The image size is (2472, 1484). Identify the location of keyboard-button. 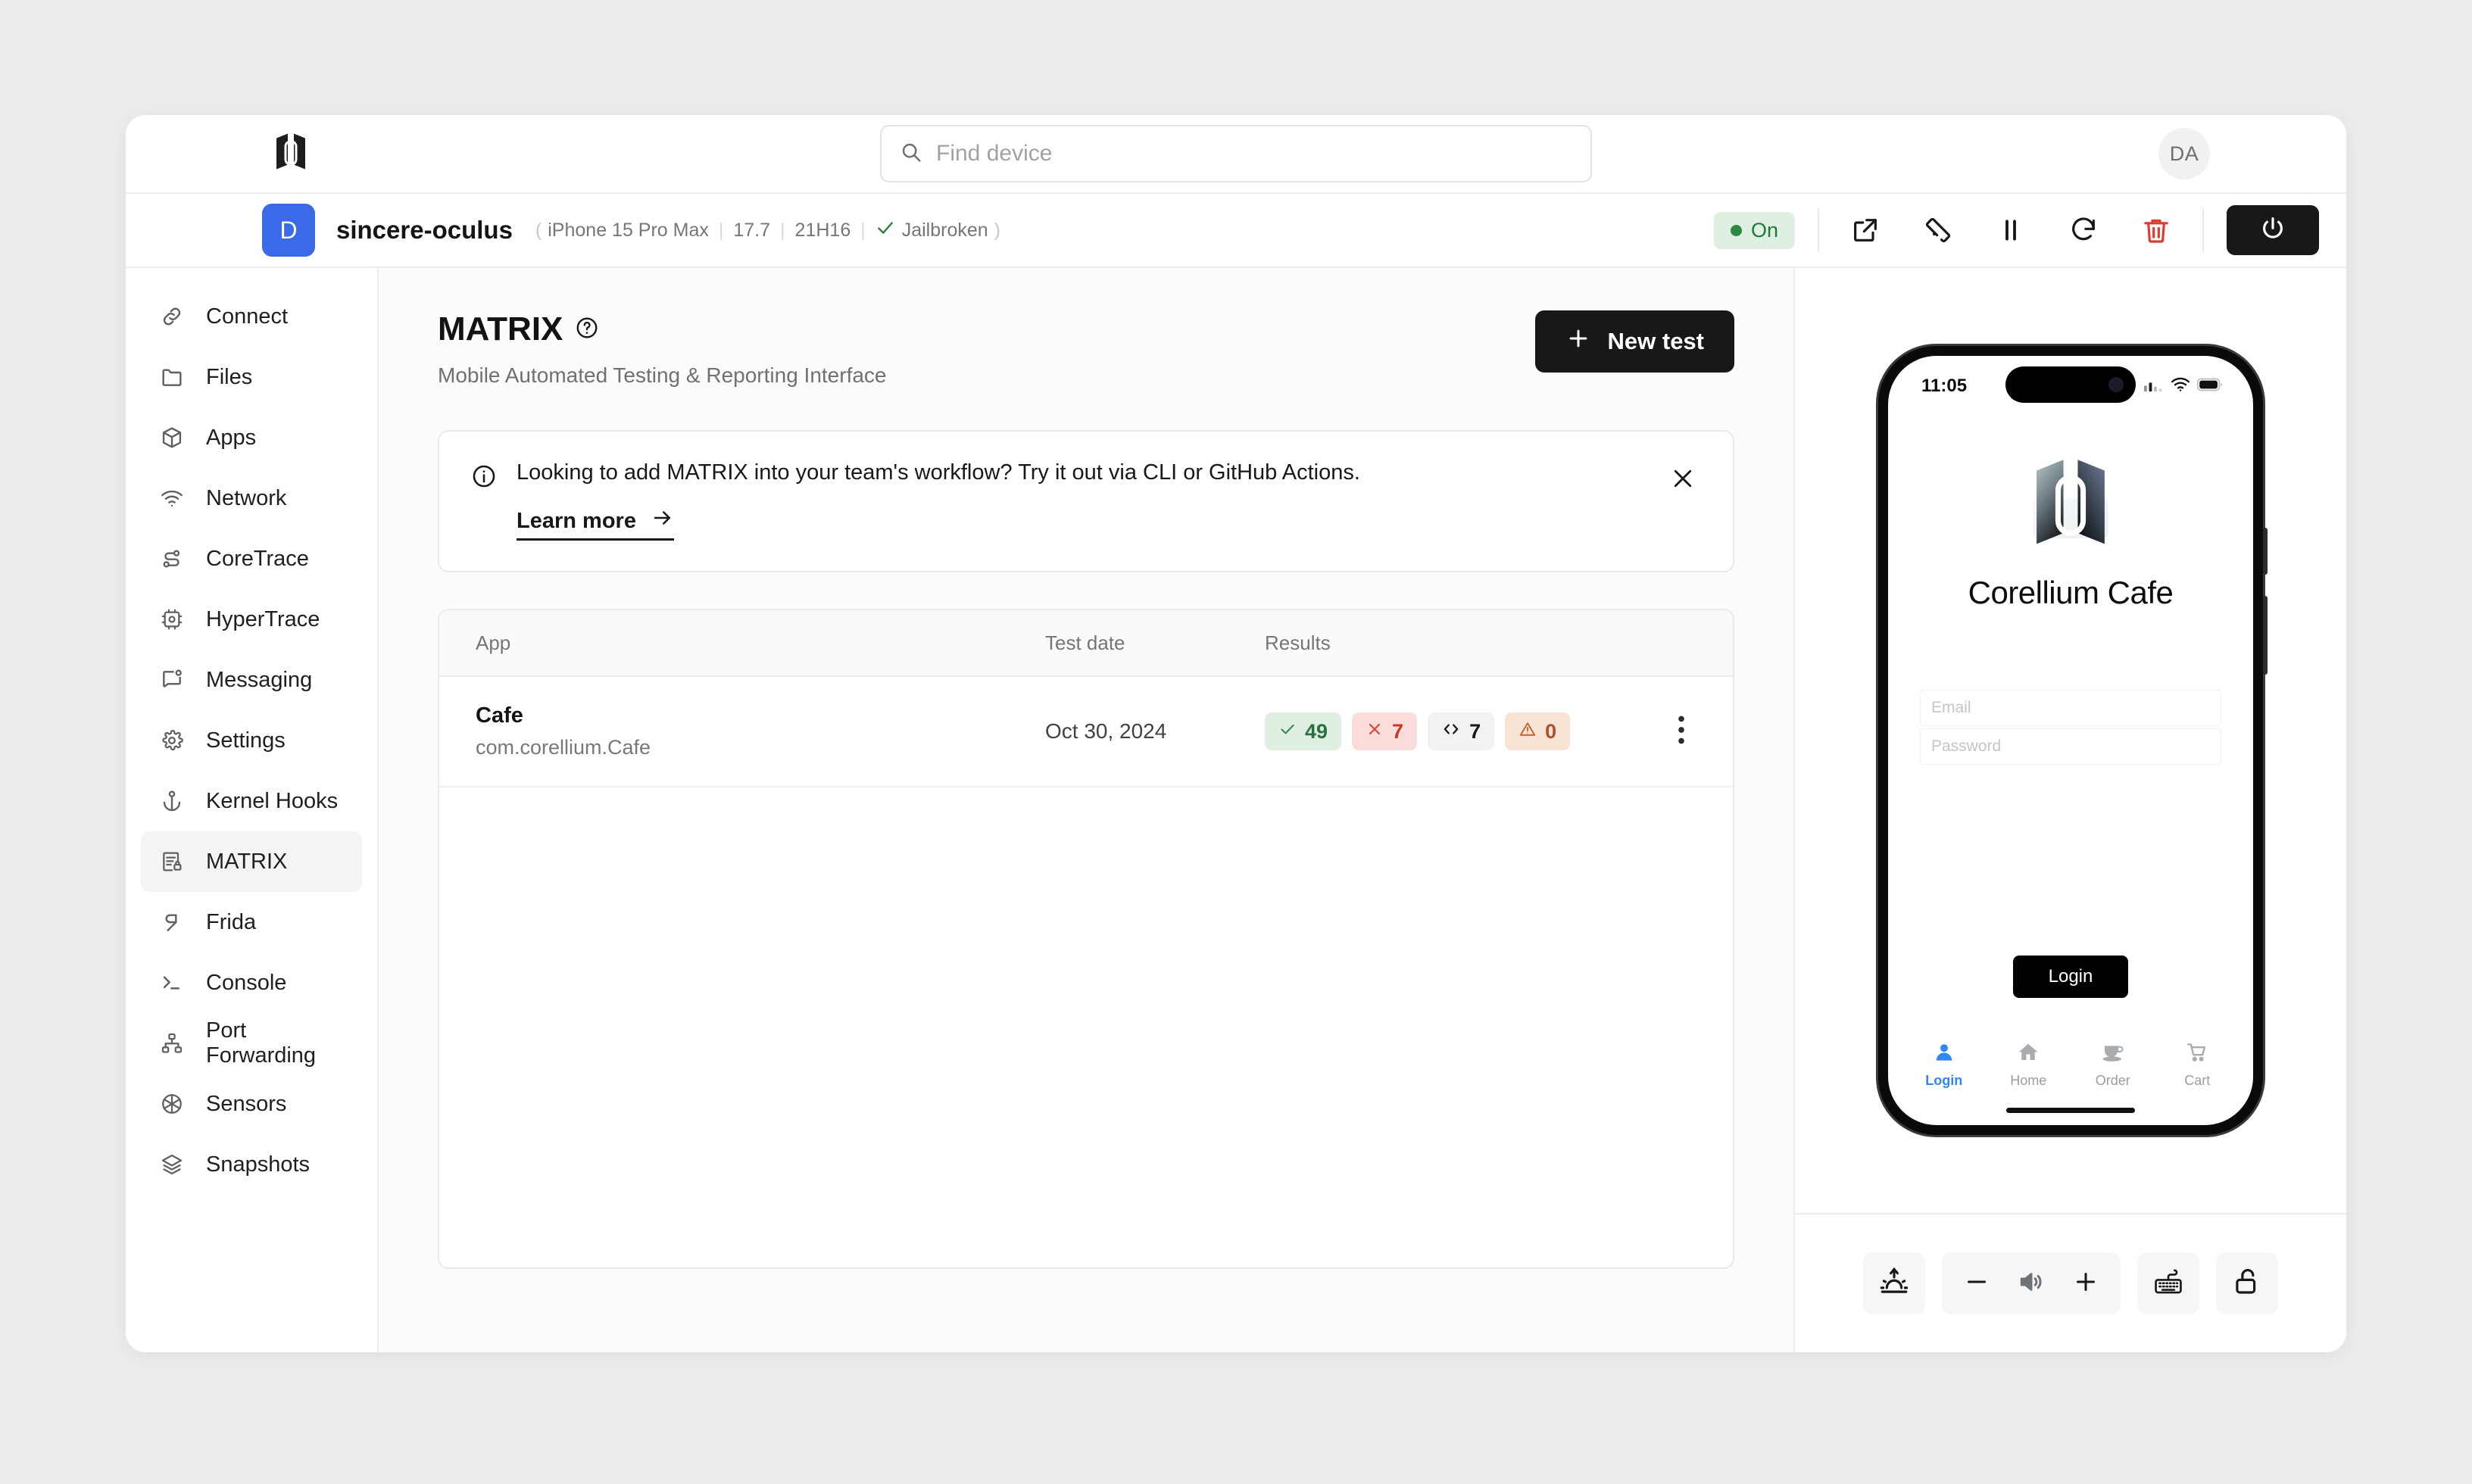
(2168, 1283).